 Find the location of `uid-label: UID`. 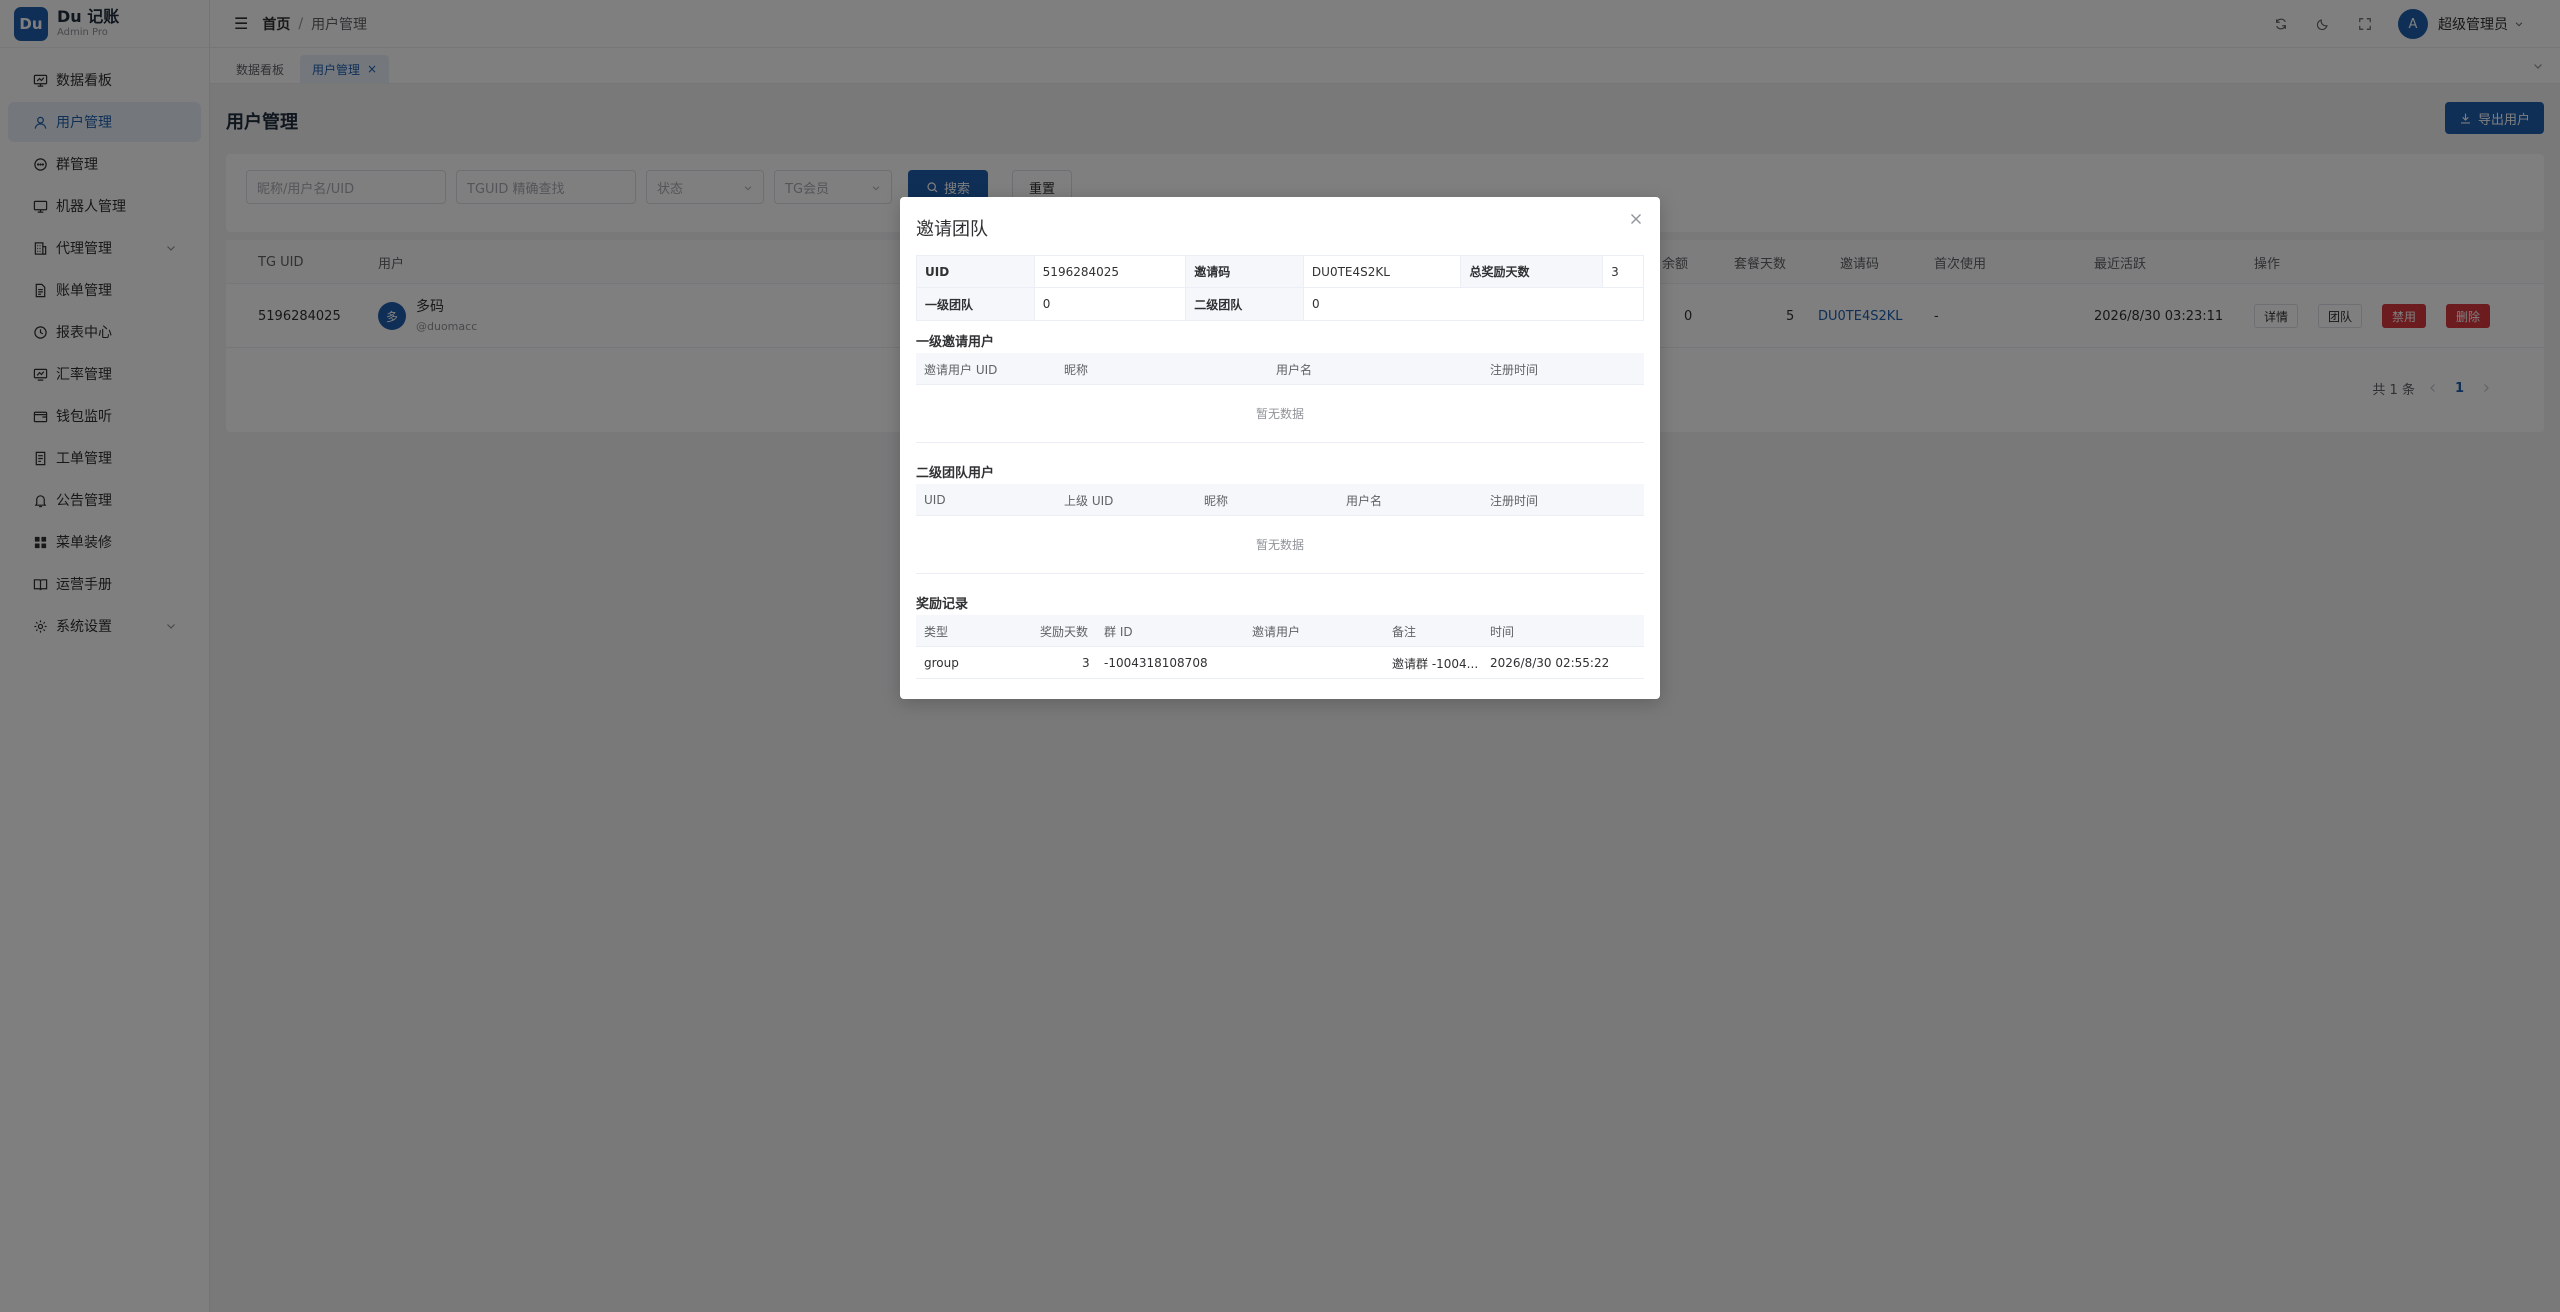

uid-label: UID is located at coordinates (976, 271).